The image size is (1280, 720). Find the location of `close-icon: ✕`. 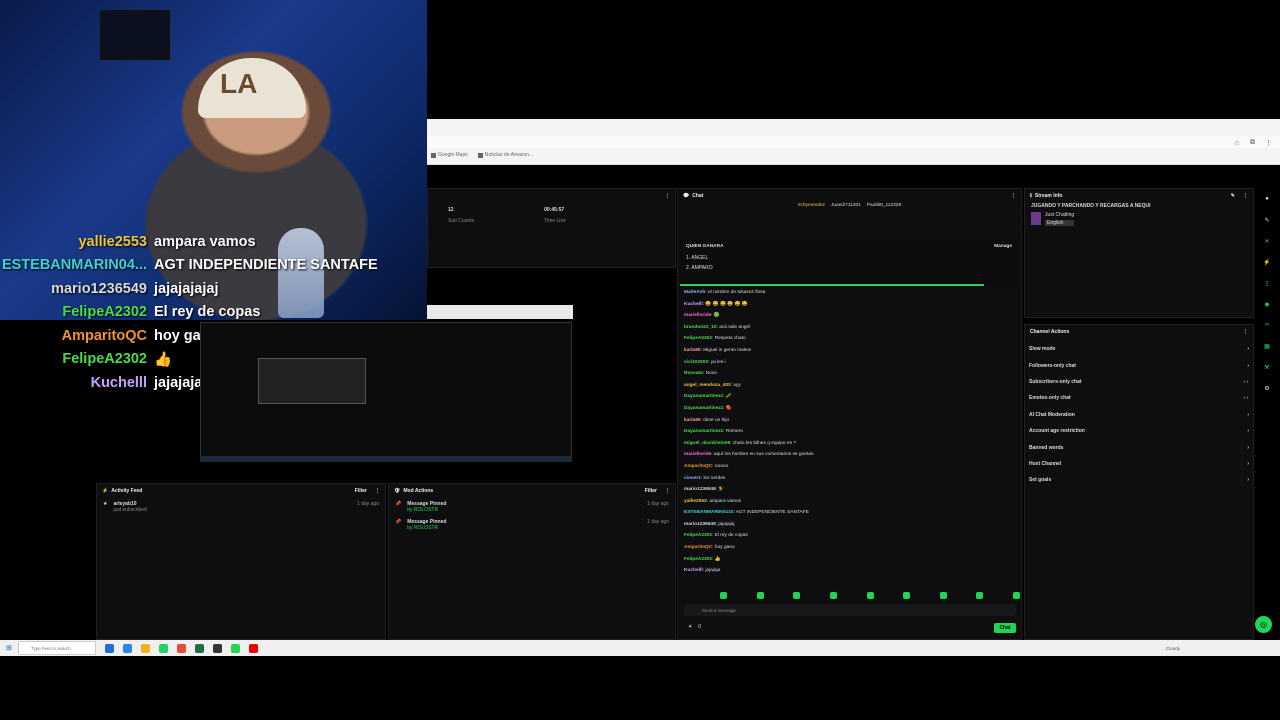

close-icon: ✕ is located at coordinates (1267, 241).